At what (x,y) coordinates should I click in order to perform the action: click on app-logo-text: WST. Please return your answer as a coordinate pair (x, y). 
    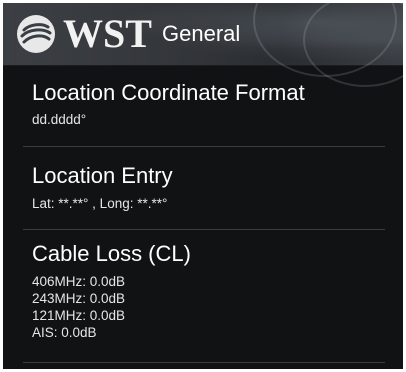
    Looking at the image, I should click on (107, 33).